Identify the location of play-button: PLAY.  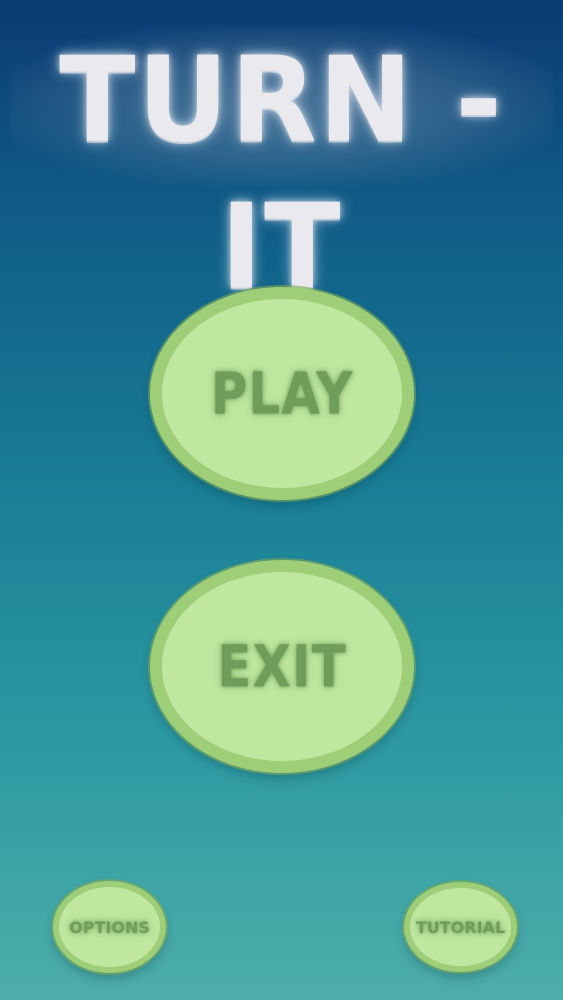
(282, 393).